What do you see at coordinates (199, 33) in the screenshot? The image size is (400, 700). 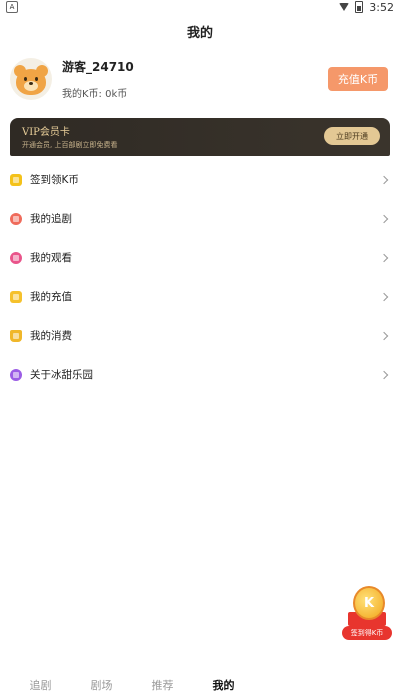 I see `page-title: 我的` at bounding box center [199, 33].